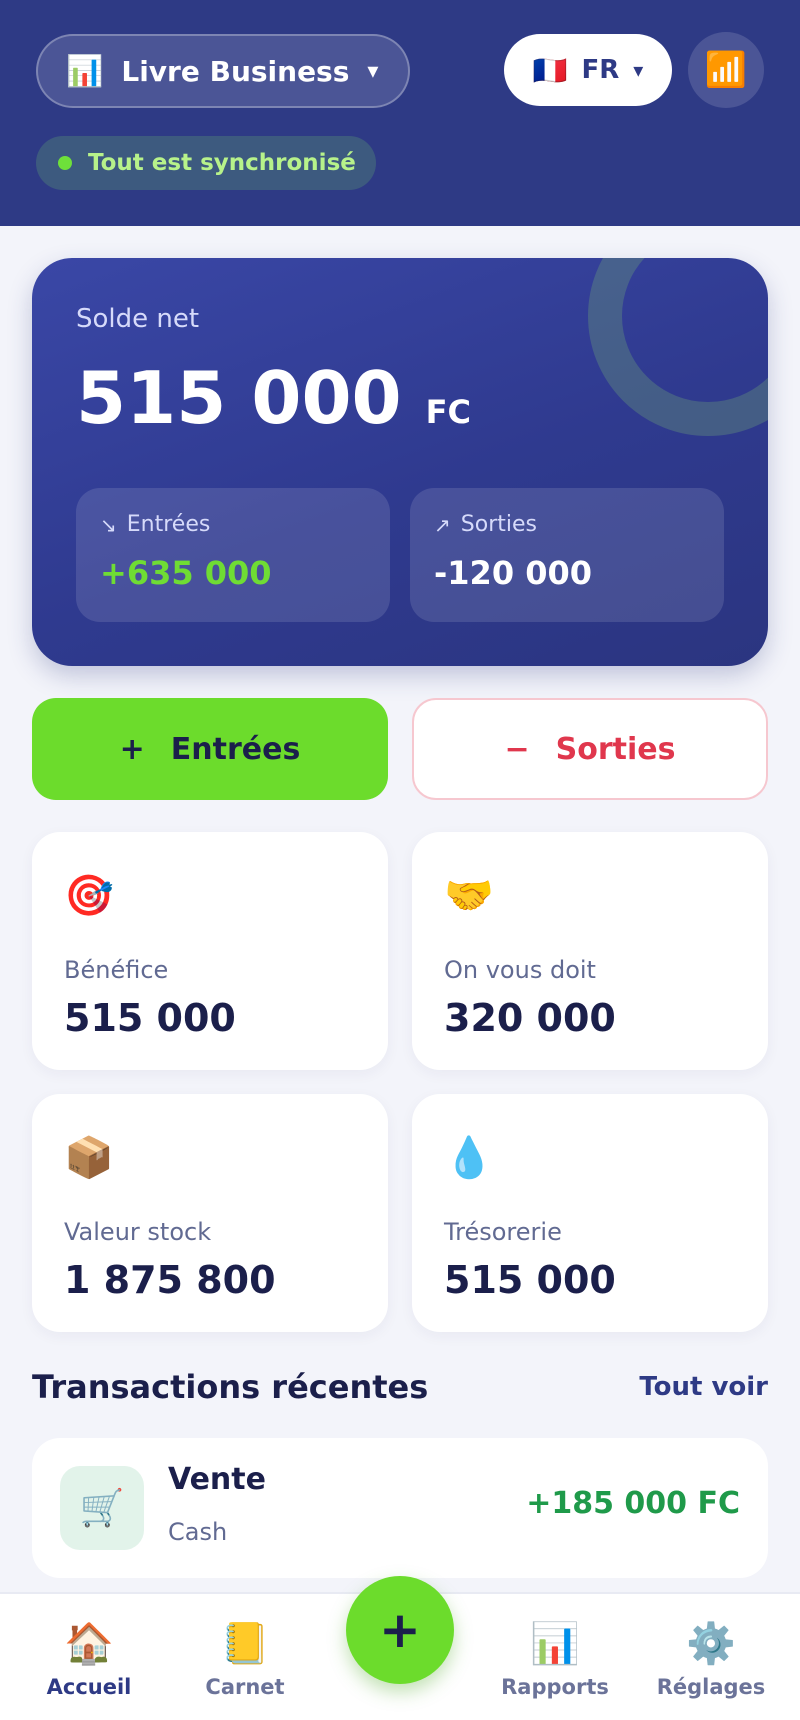 The image size is (800, 1720). Describe the element at coordinates (600, 70) in the screenshot. I see `language-code: FR` at that location.